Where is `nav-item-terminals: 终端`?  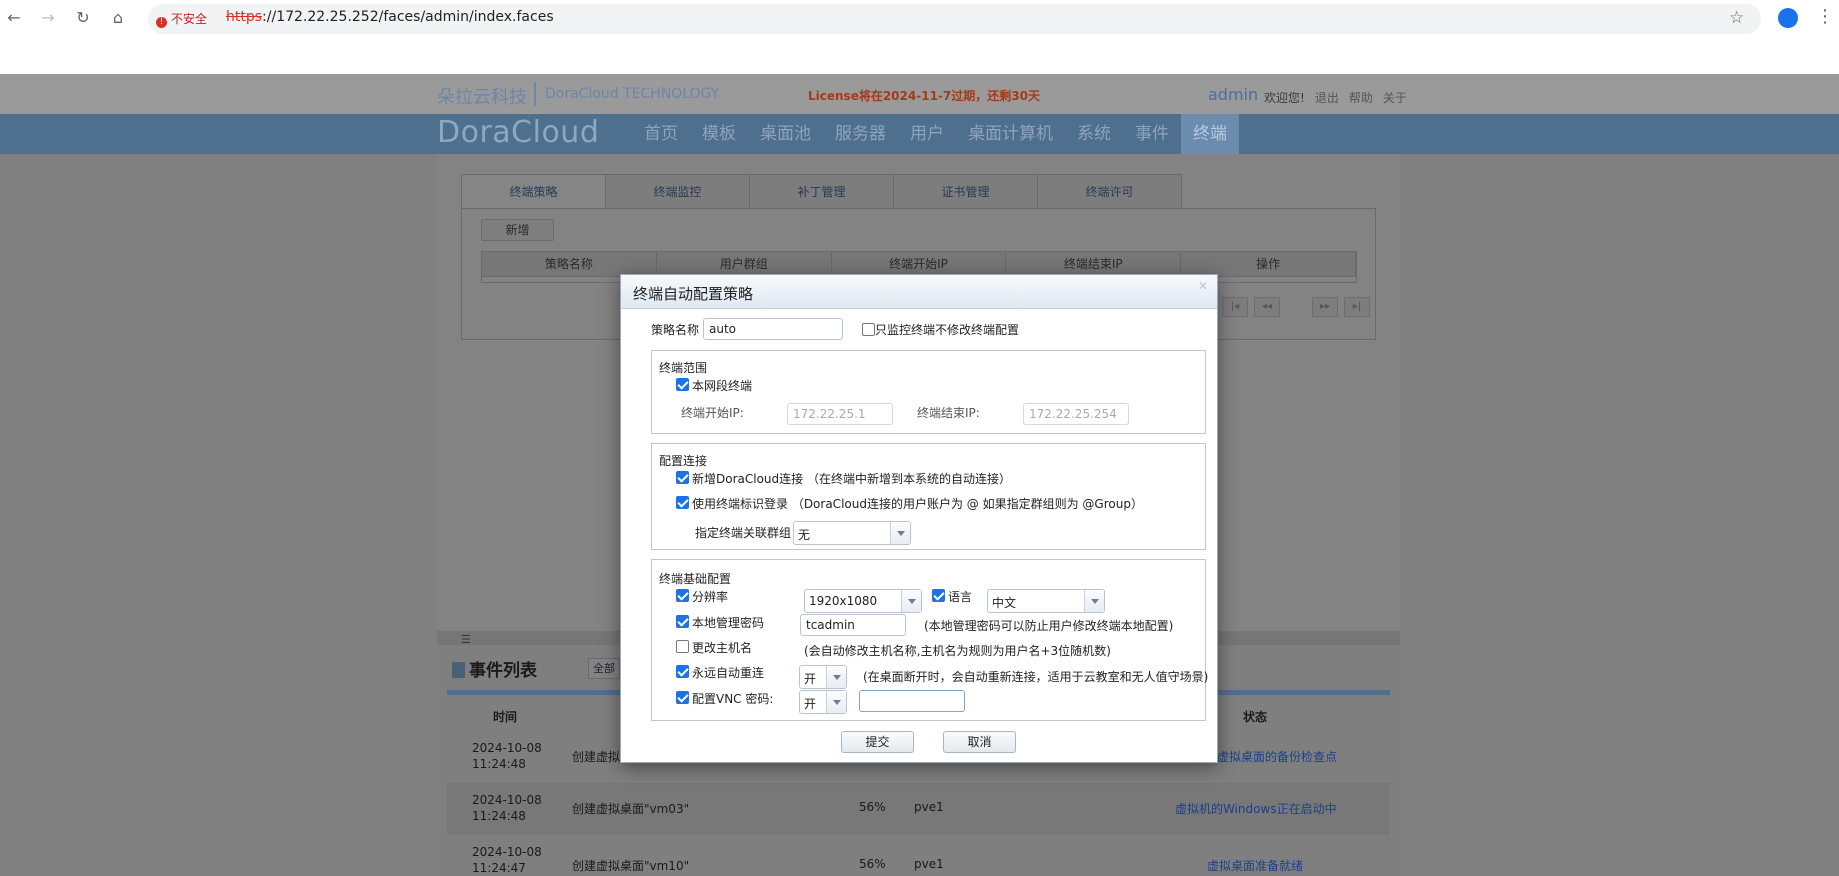 nav-item-terminals: 终端 is located at coordinates (1210, 134).